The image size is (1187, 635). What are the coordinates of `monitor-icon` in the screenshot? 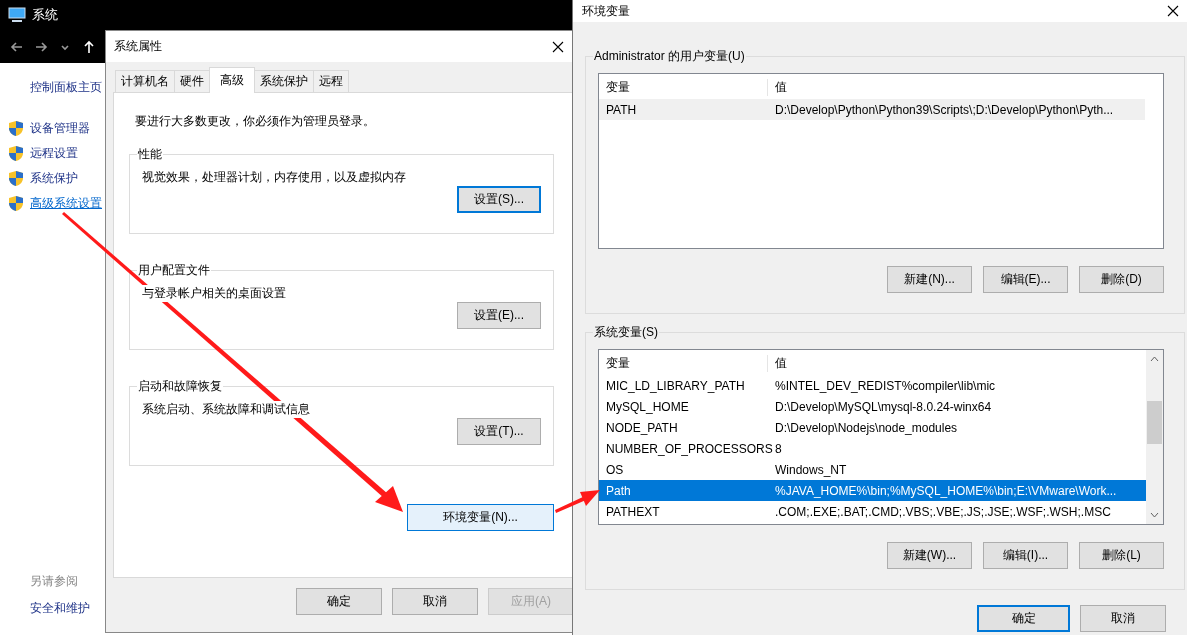 It's located at (17, 15).